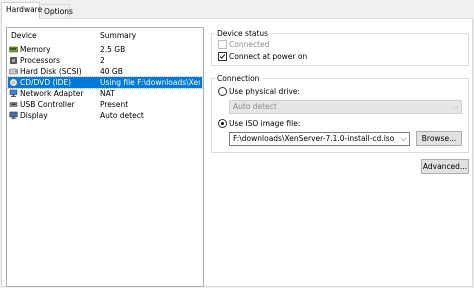  What do you see at coordinates (24, 35) in the screenshot?
I see `column-header-device: Device` at bounding box center [24, 35].